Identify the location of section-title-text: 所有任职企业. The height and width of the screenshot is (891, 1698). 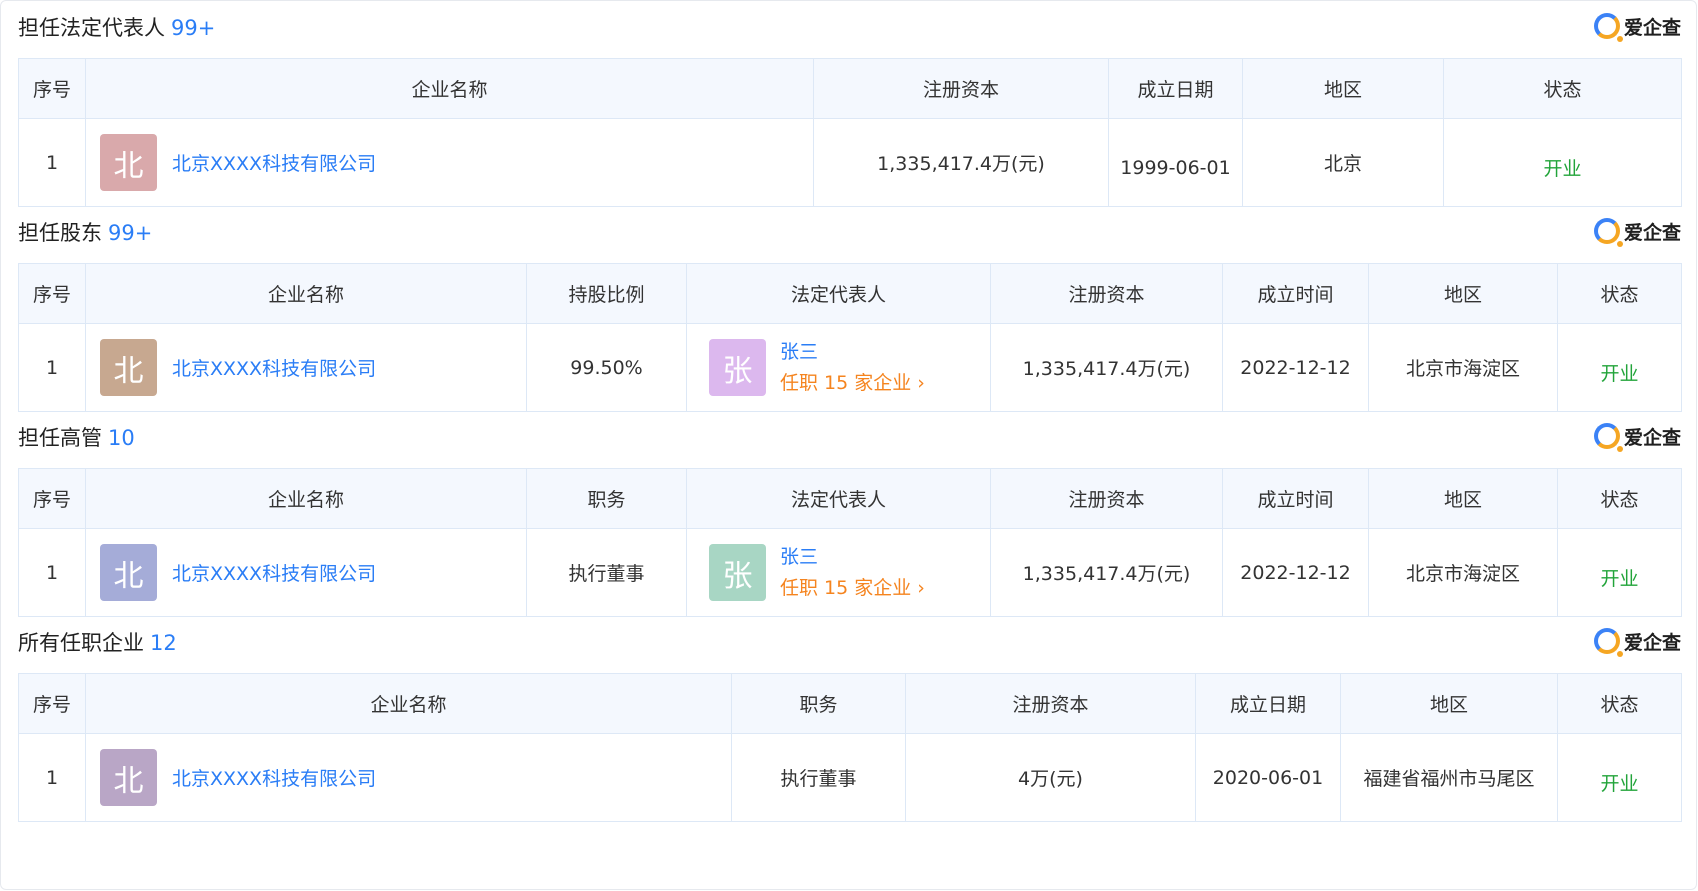
(81, 643).